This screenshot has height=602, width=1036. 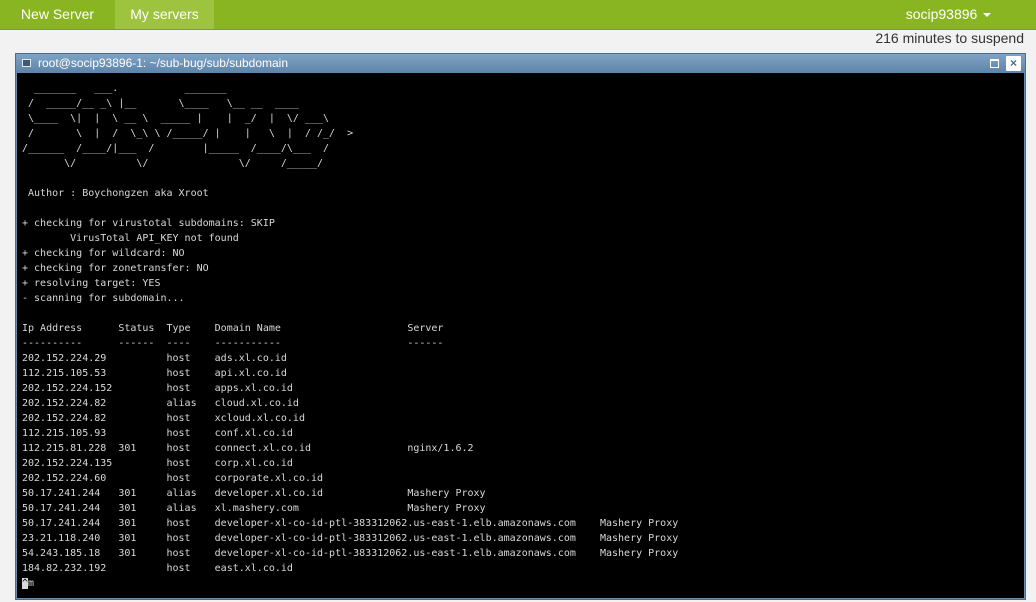 What do you see at coordinates (941, 14) in the screenshot?
I see `user-name: socip93896` at bounding box center [941, 14].